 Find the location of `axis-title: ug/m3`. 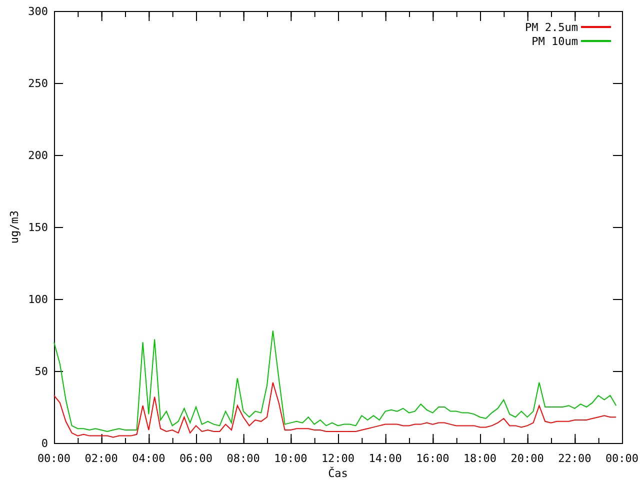

axis-title: ug/m3 is located at coordinates (14, 227).